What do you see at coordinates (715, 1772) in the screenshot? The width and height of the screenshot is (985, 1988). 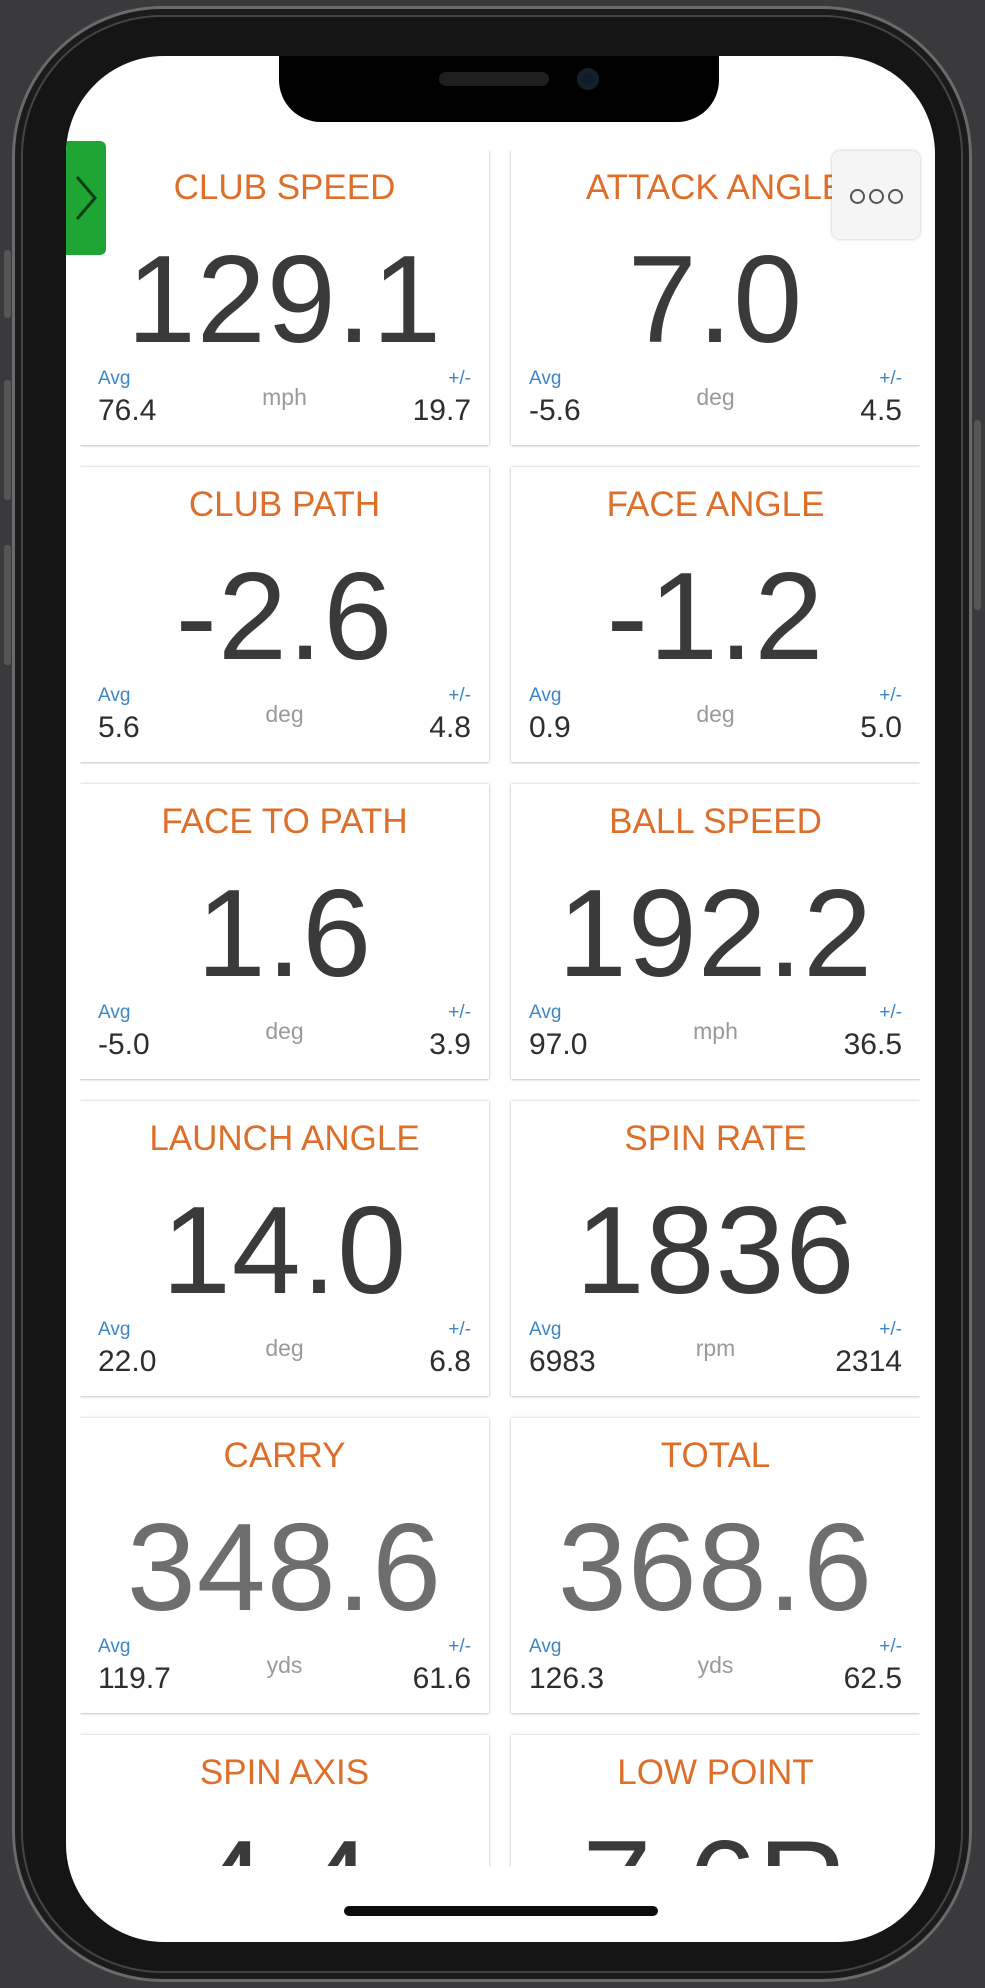 I see `metric-title: LOW POINT` at bounding box center [715, 1772].